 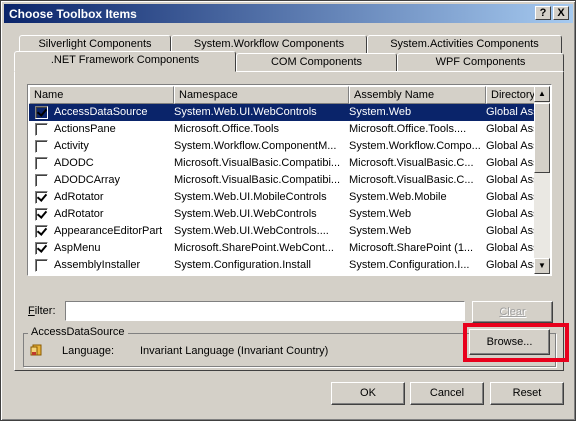 I want to click on row-name: ActionsPane, so click(x=85, y=129).